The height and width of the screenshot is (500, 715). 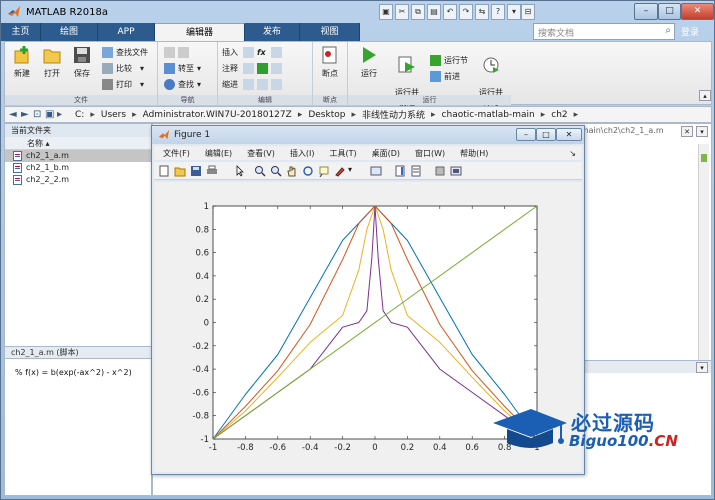 What do you see at coordinates (182, 68) in the screenshot?
I see `goto-button: 转至 ▾` at bounding box center [182, 68].